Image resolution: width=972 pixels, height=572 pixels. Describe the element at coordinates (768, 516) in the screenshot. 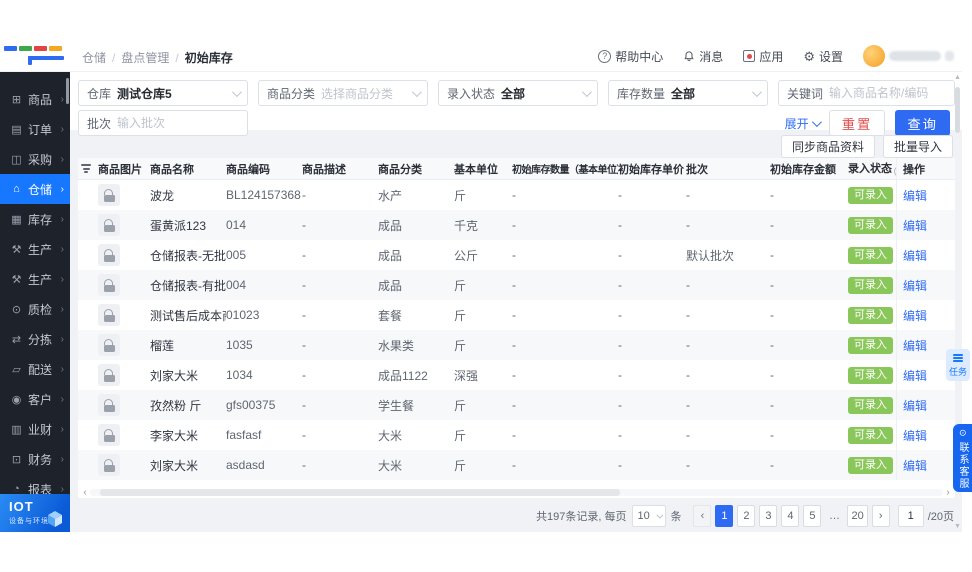

I see `page-button-3: 3` at that location.